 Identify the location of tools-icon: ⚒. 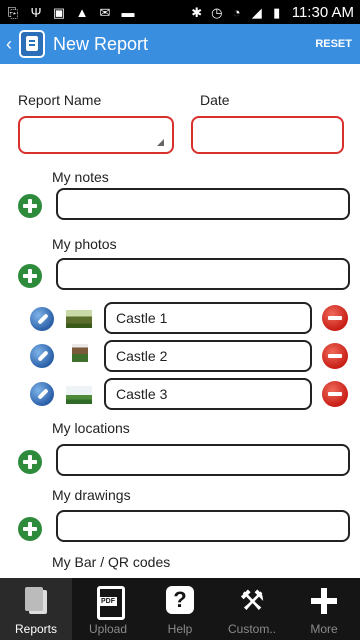
(252, 600).